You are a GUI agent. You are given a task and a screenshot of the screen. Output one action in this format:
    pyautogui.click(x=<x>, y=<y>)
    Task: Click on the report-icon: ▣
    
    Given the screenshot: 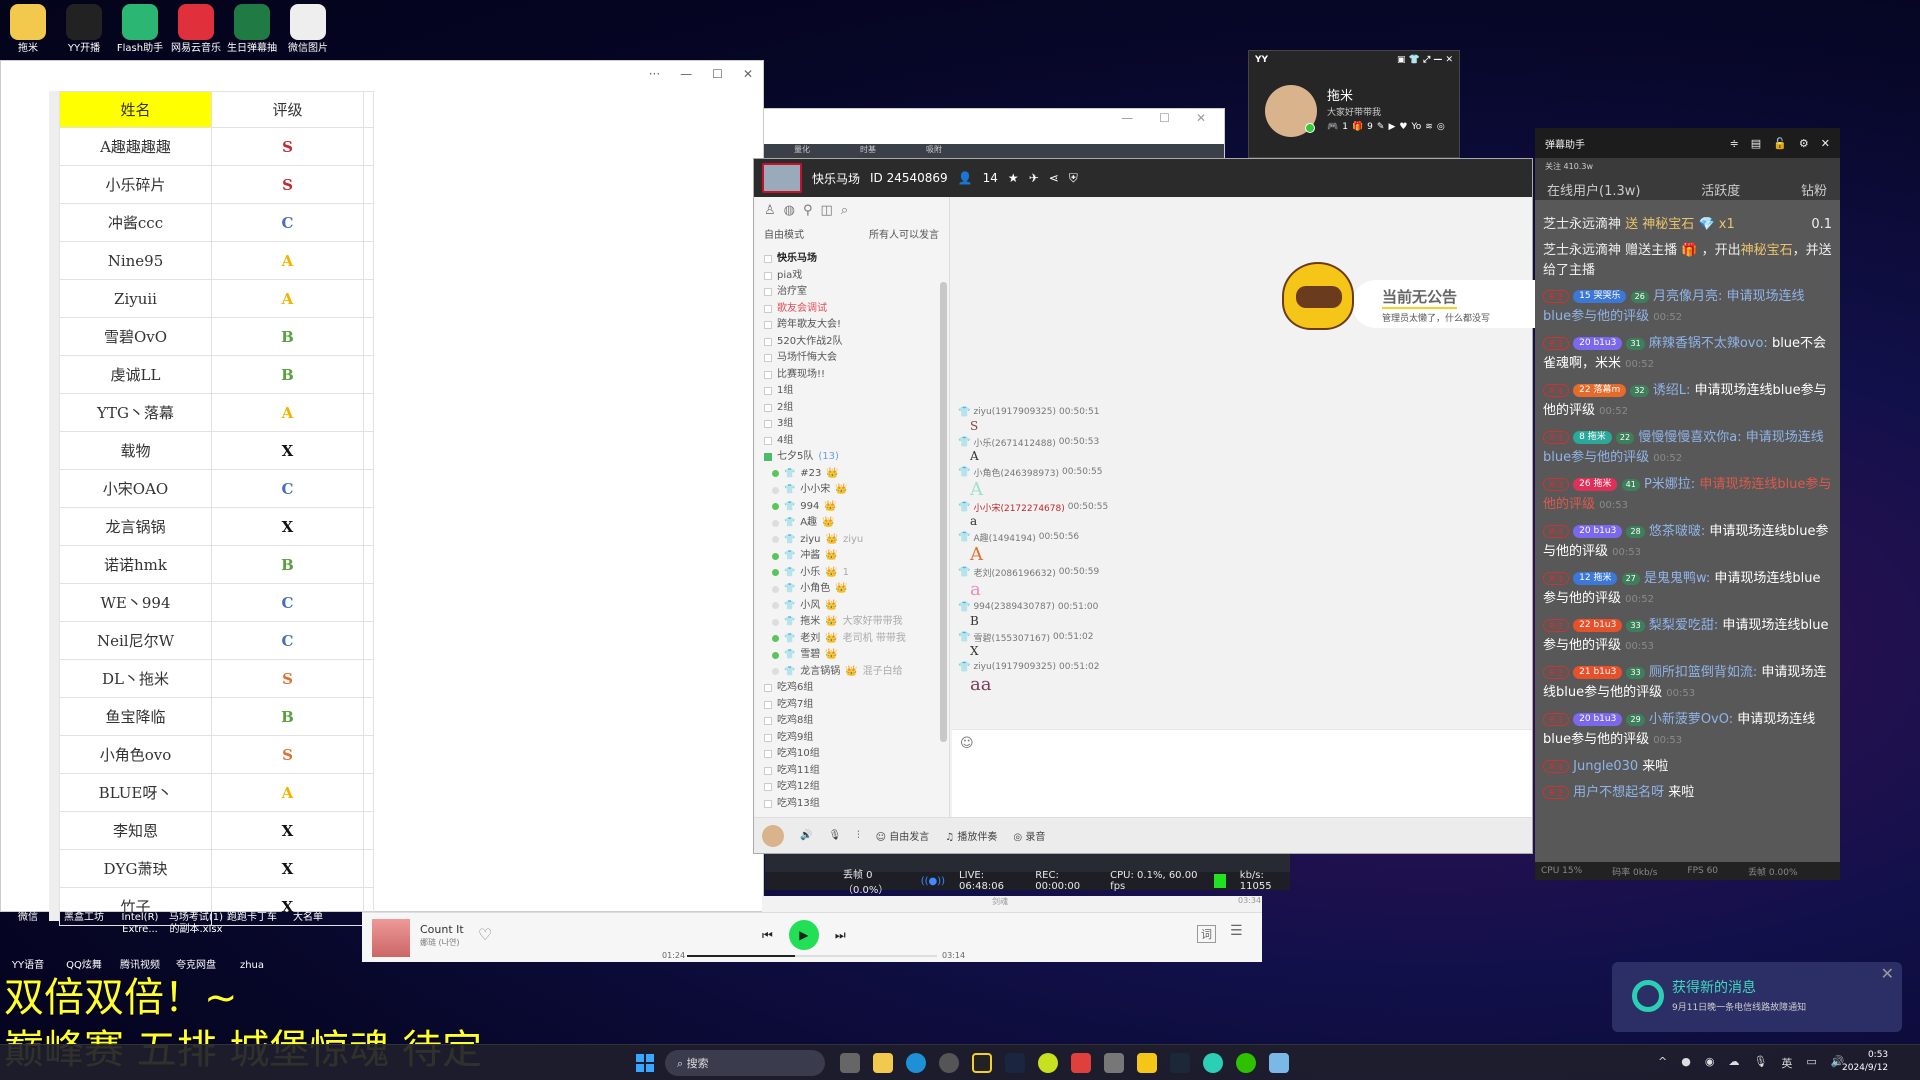 What is the action you would take?
    pyautogui.click(x=1401, y=60)
    